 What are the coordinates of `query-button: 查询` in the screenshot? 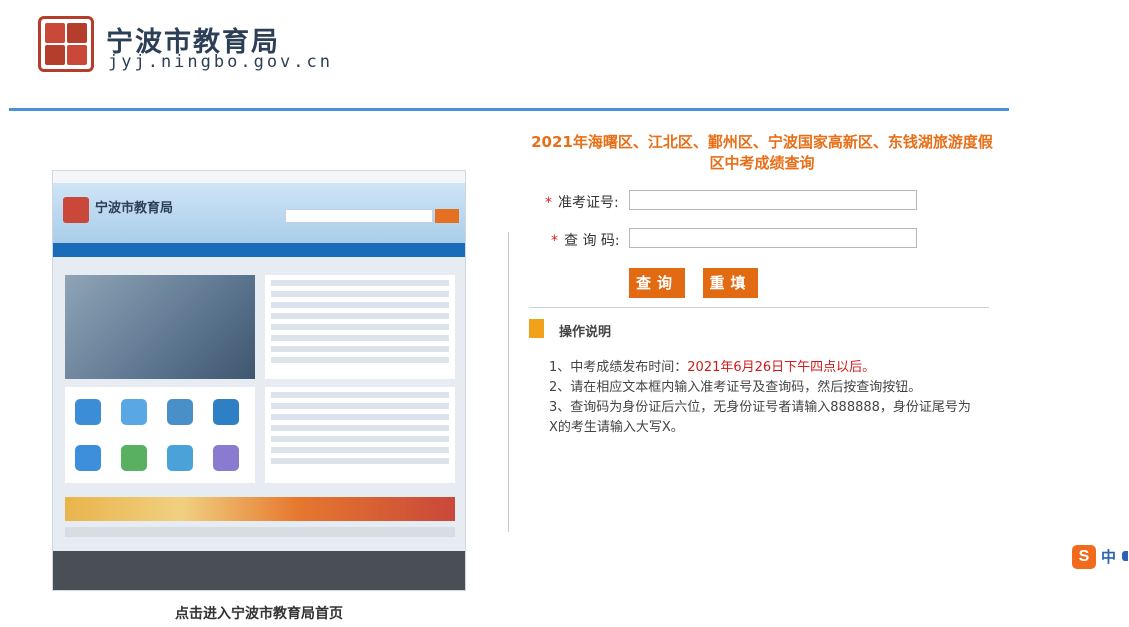 It's located at (657, 283).